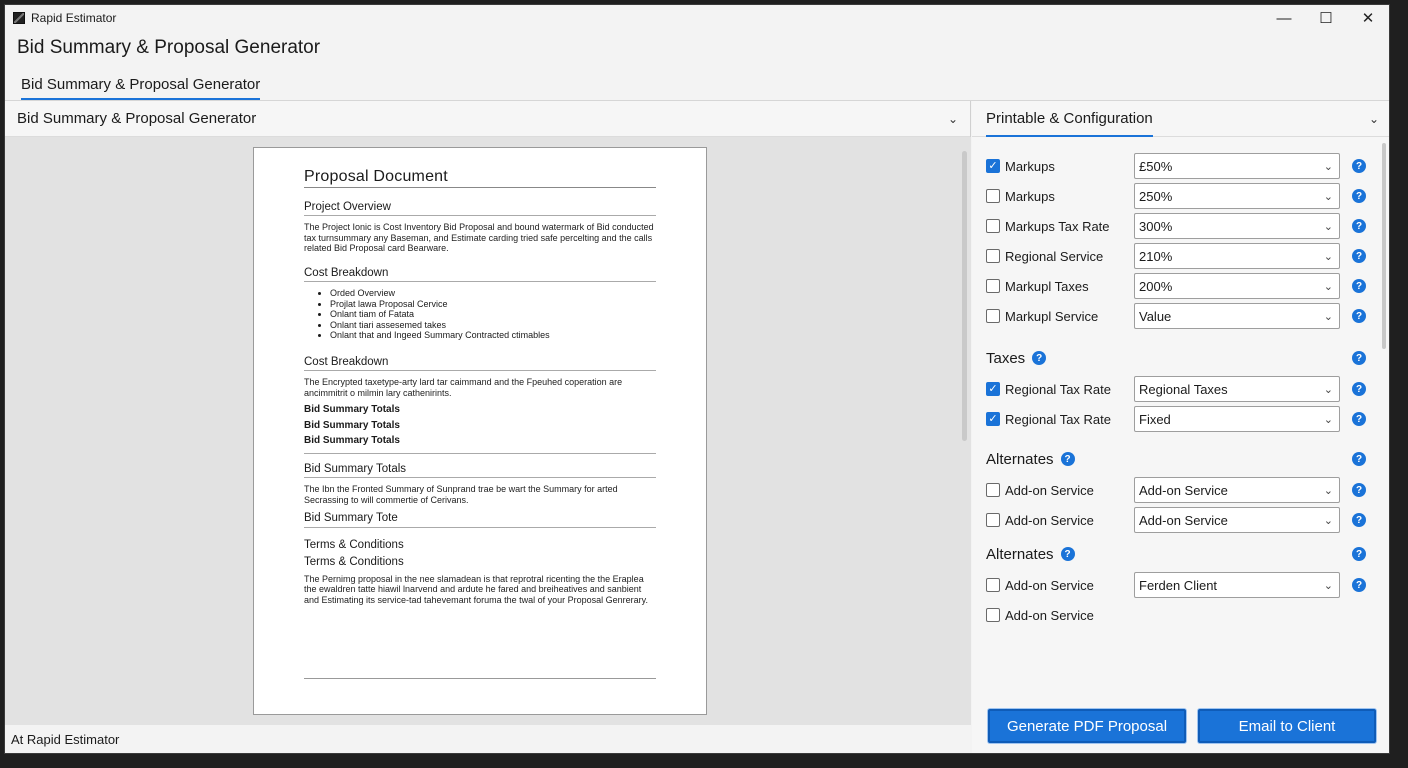 The width and height of the screenshot is (1408, 768). Describe the element at coordinates (480, 470) in the screenshot. I see `bid-summary-totals-heading: Bid Summary Totals` at that location.